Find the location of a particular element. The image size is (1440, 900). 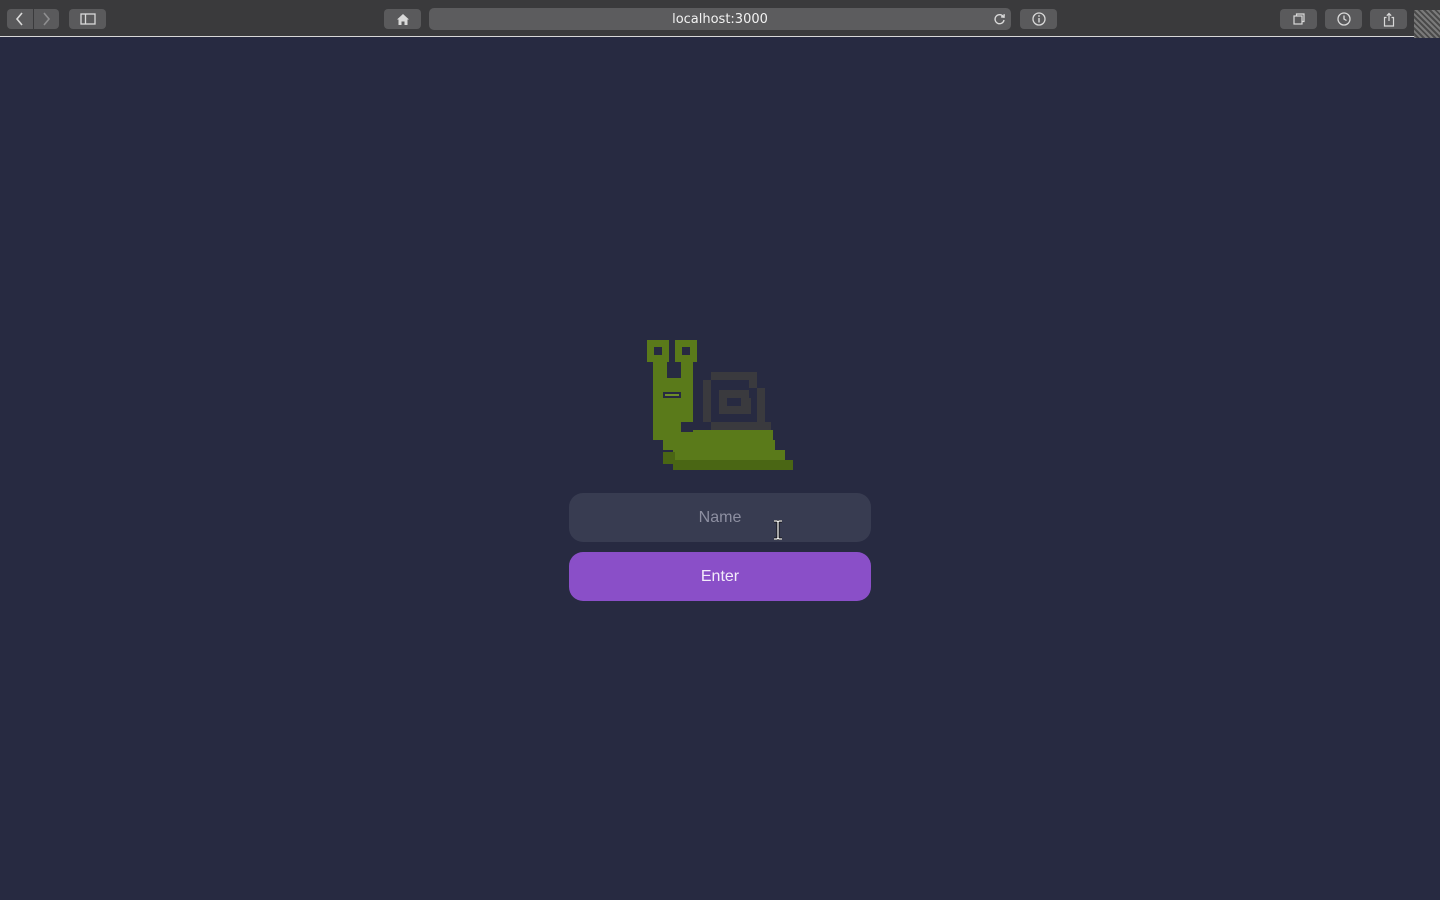

chevron-left-icon is located at coordinates (19, 19).